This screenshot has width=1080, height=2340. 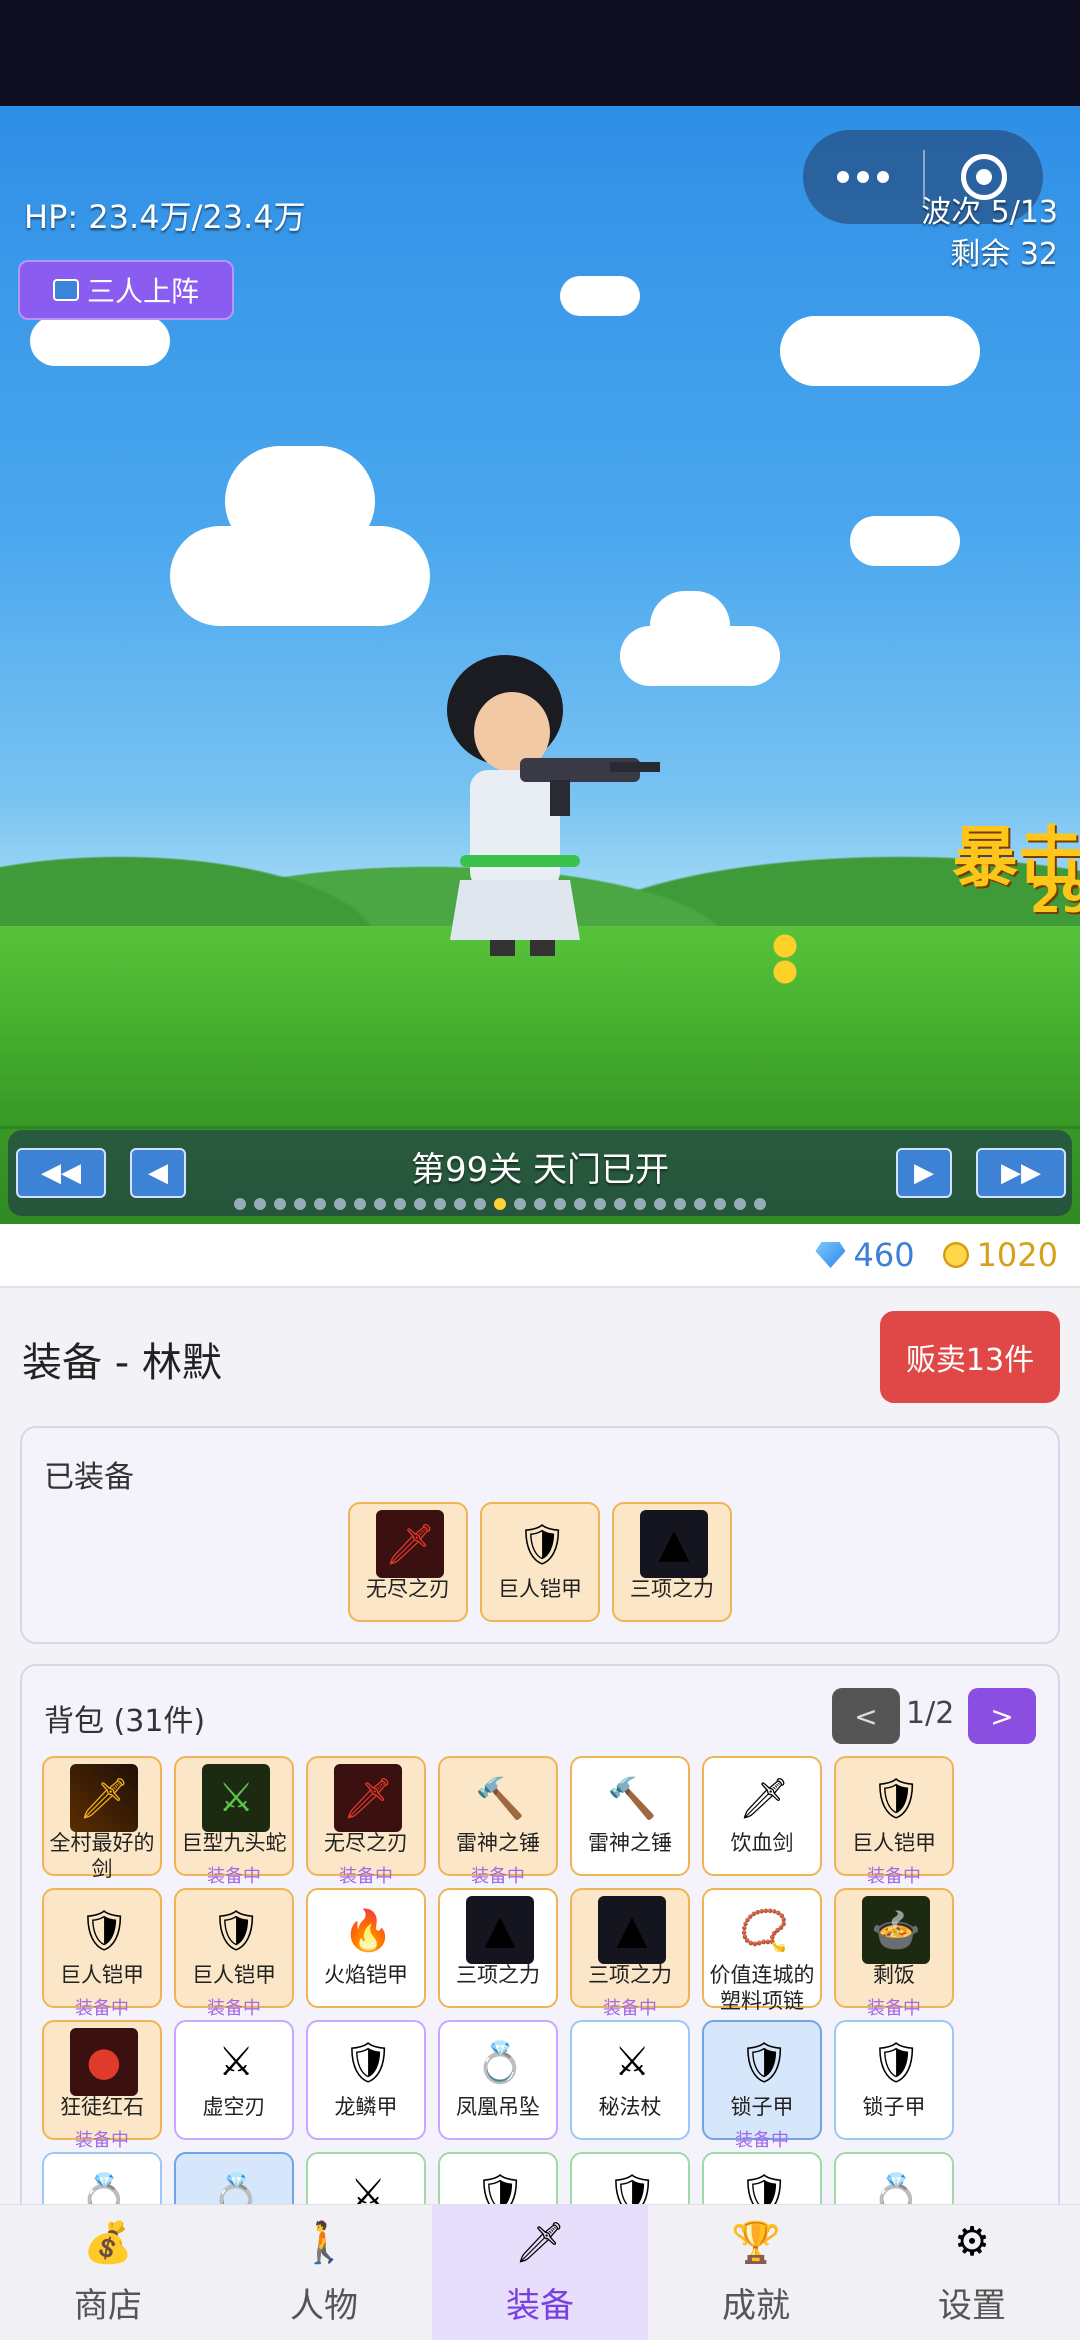 What do you see at coordinates (104, 2062) in the screenshot?
I see `redstone-icon: ●` at bounding box center [104, 2062].